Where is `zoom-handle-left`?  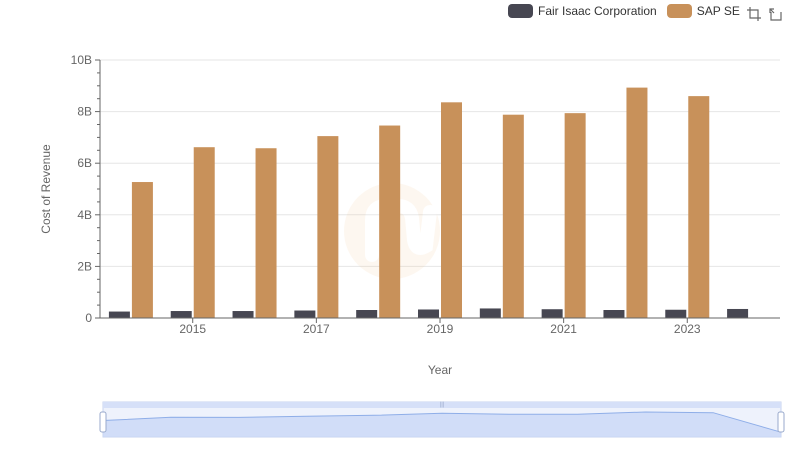
zoom-handle-left is located at coordinates (103, 422).